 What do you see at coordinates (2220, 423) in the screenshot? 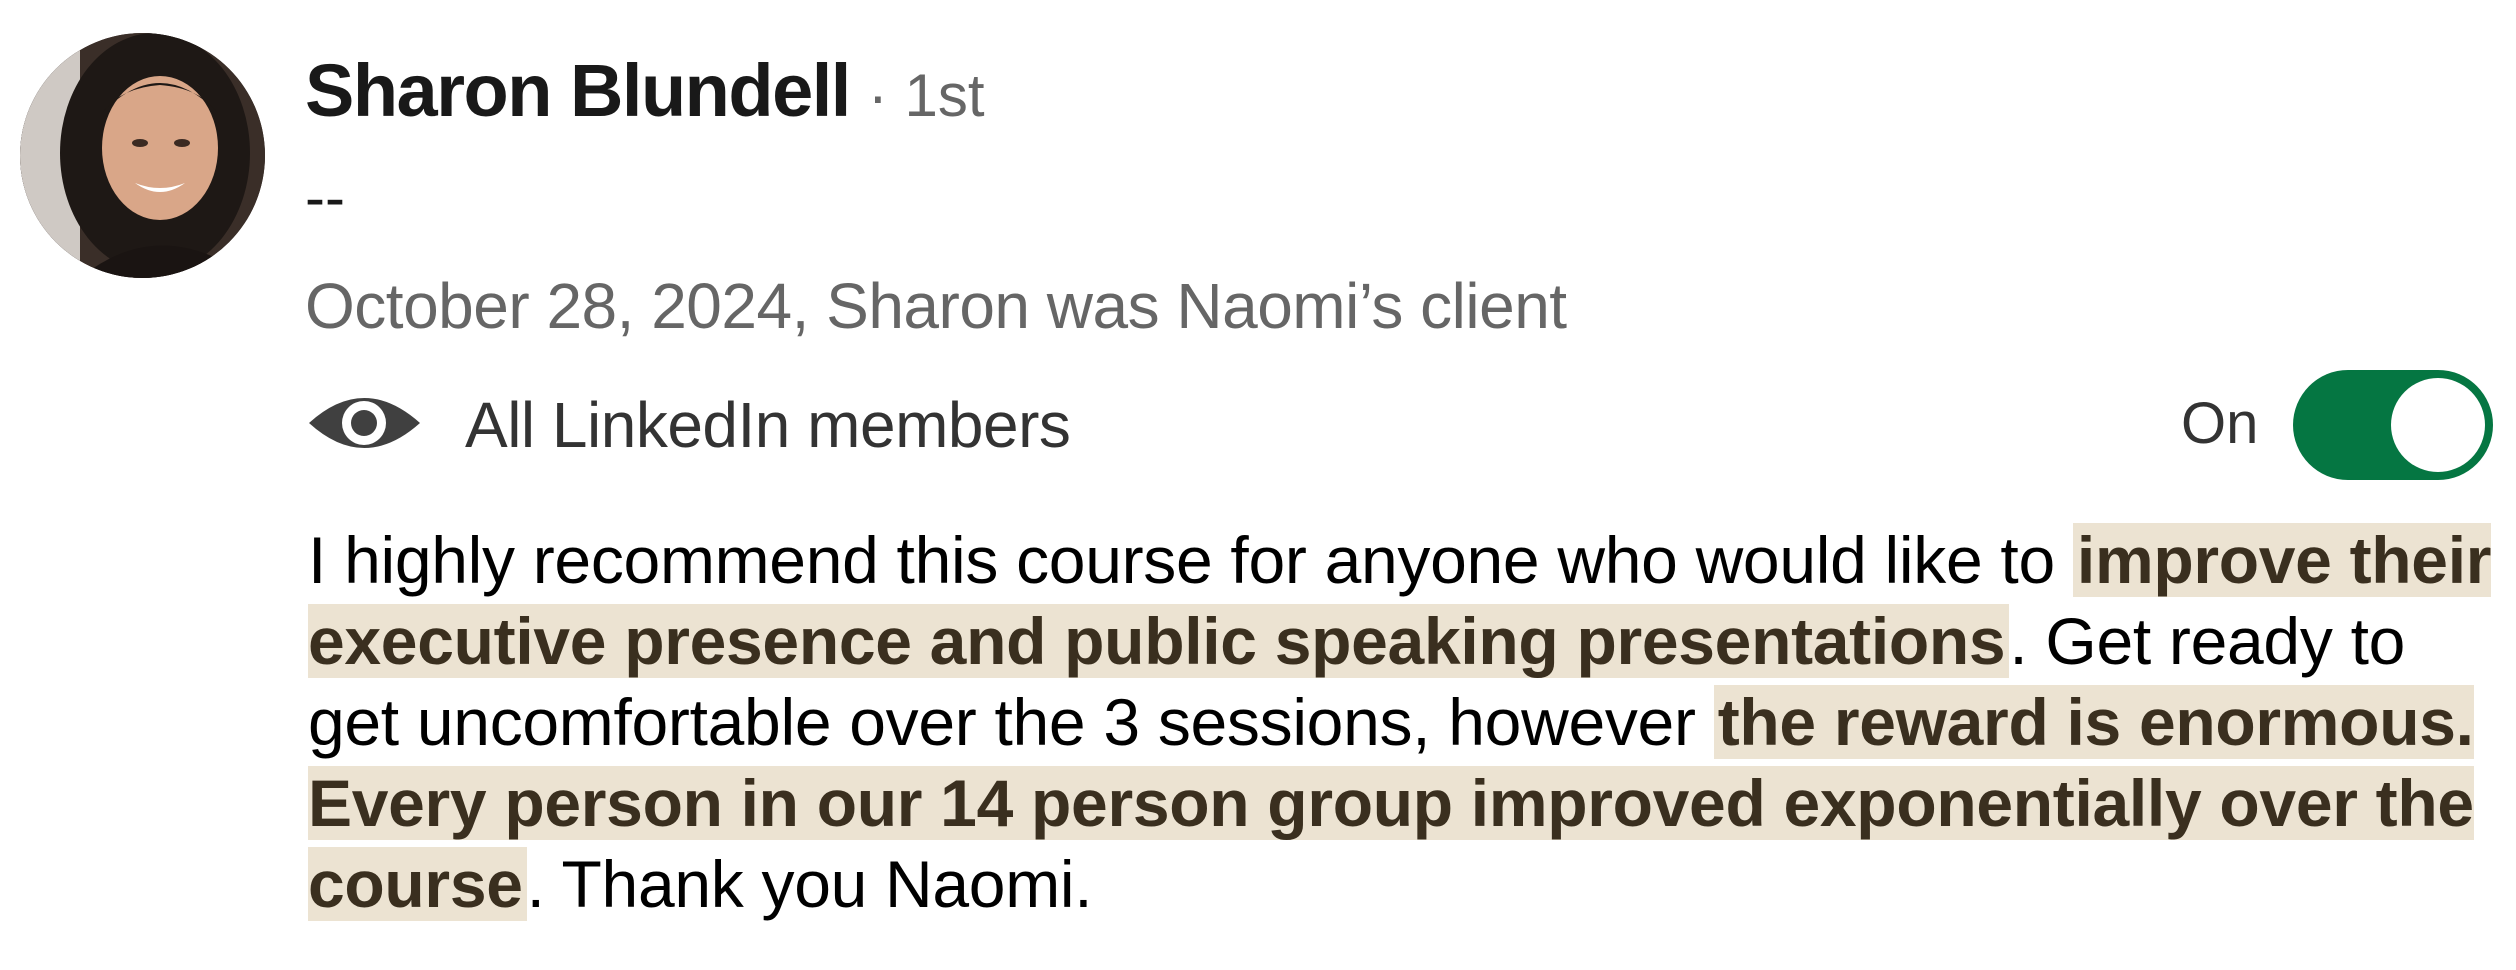
I see `toggle-state-label: On` at bounding box center [2220, 423].